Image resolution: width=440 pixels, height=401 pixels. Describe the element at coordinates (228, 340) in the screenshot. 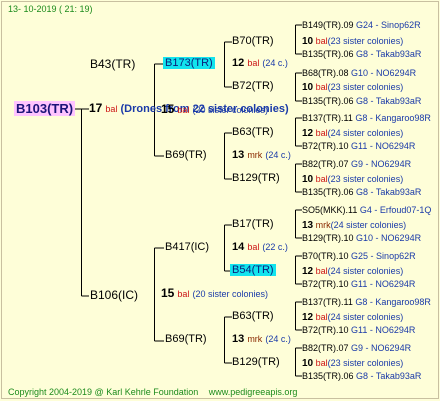

I see `b69-connector-b` at that location.